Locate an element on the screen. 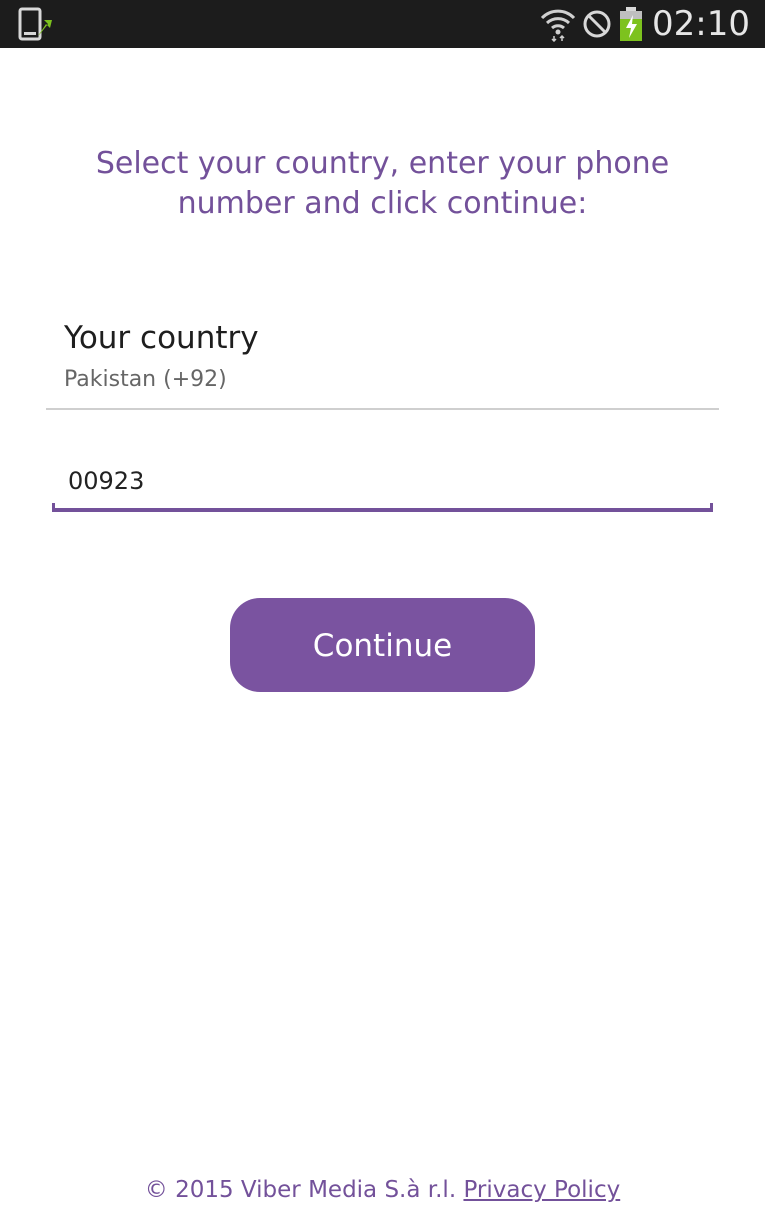 The width and height of the screenshot is (765, 1224). battery-charging-icon is located at coordinates (631, 24).